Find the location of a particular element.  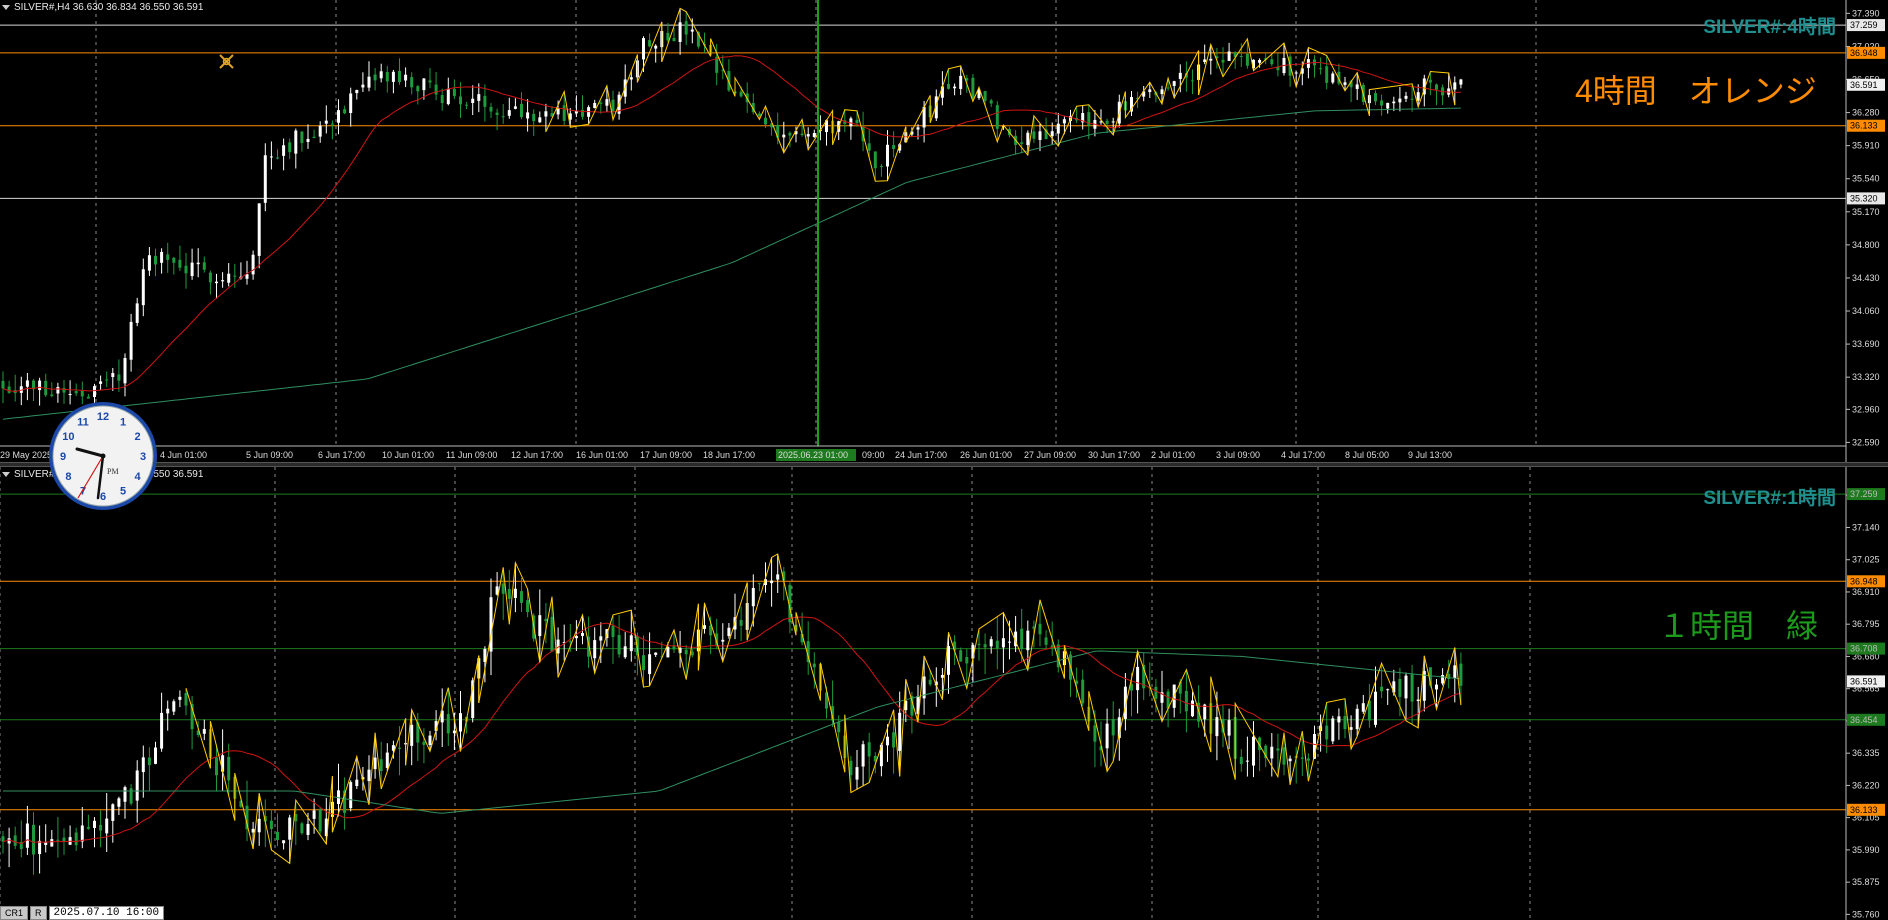

time-tick-label: 10 Jun 01:00 is located at coordinates (408, 455).